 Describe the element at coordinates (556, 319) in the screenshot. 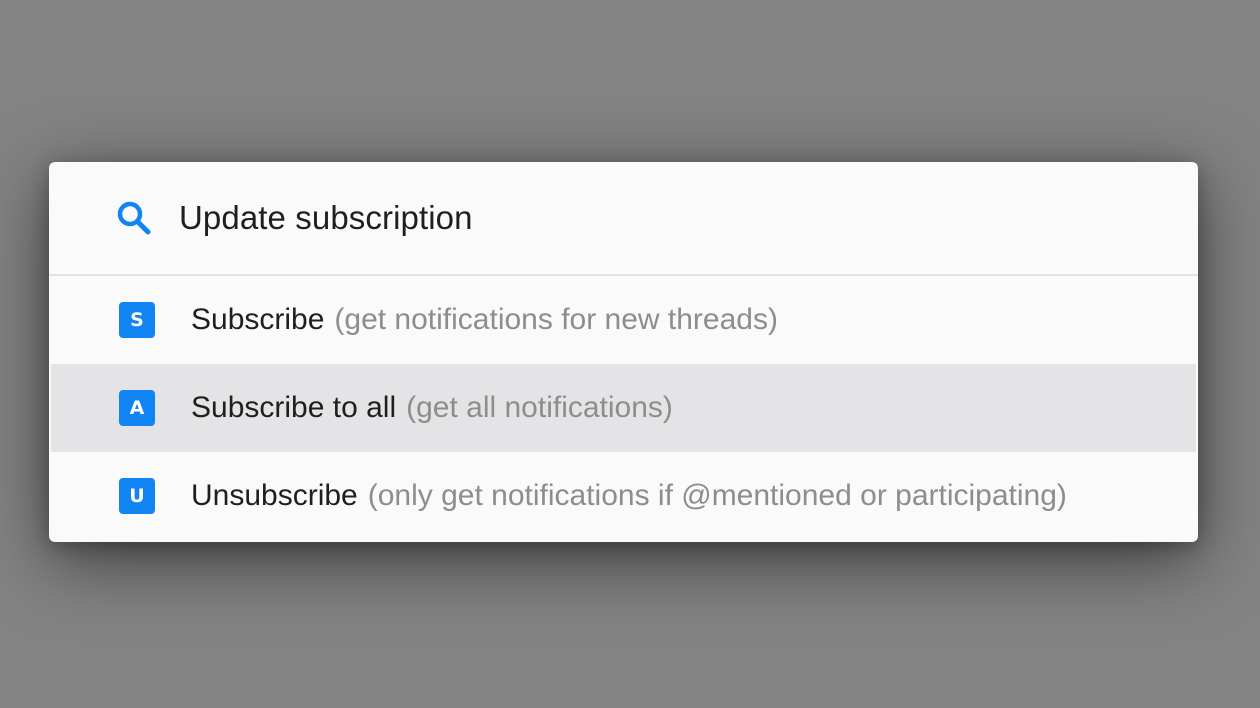

I see `option-description: (get notifications for new threads)` at that location.